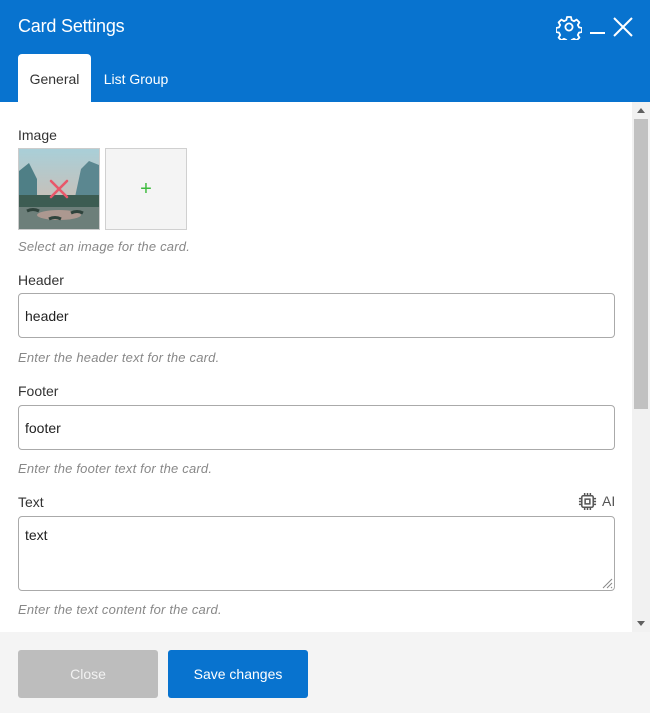 This screenshot has width=650, height=713. I want to click on close-button: Close, so click(88, 674).